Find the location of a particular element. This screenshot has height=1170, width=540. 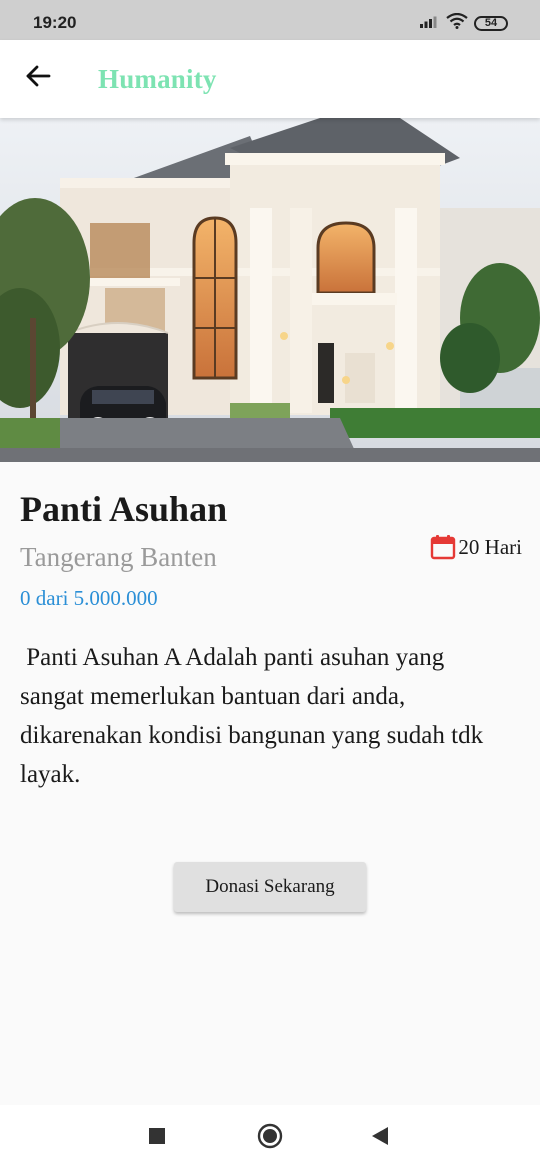

app-title: Humanity is located at coordinates (157, 79).